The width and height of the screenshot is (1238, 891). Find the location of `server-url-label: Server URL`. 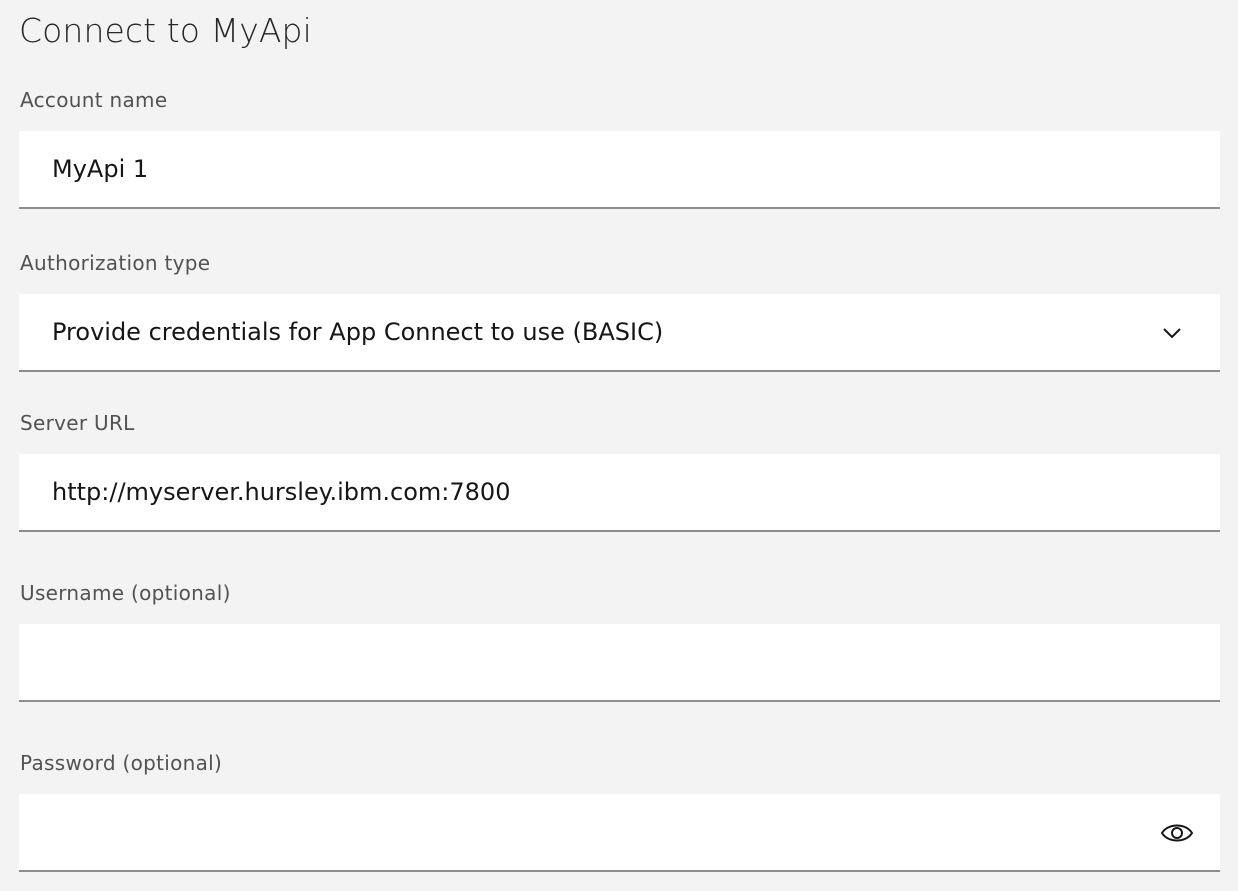

server-url-label: Server URL is located at coordinates (77, 423).